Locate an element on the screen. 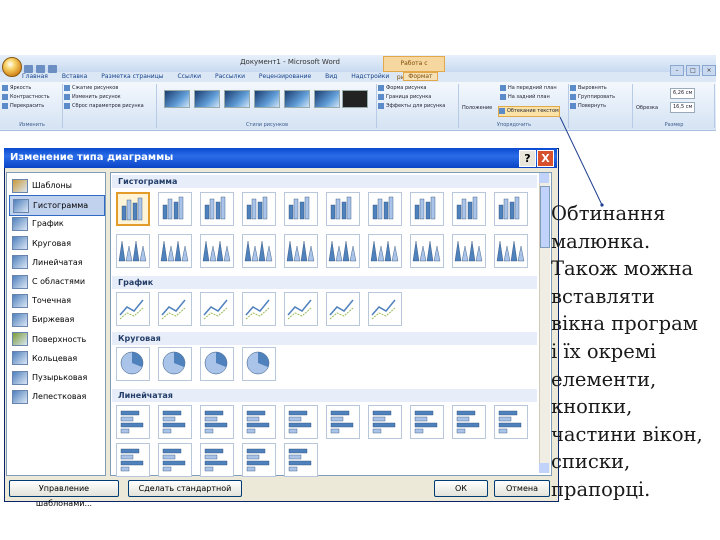  close-button: X is located at coordinates (545, 158).